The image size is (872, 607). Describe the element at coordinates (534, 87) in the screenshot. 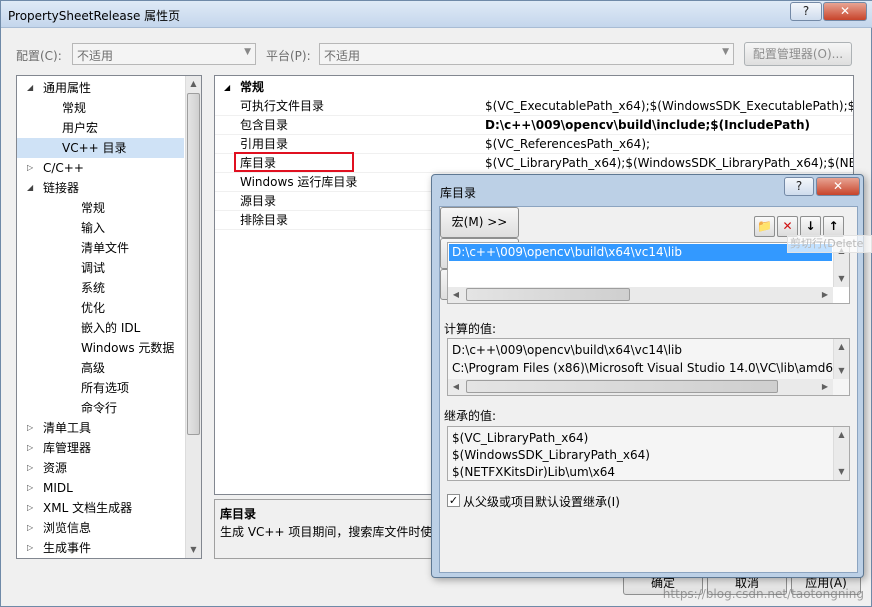

I see `grid-category-row: ◢ 常规` at that location.